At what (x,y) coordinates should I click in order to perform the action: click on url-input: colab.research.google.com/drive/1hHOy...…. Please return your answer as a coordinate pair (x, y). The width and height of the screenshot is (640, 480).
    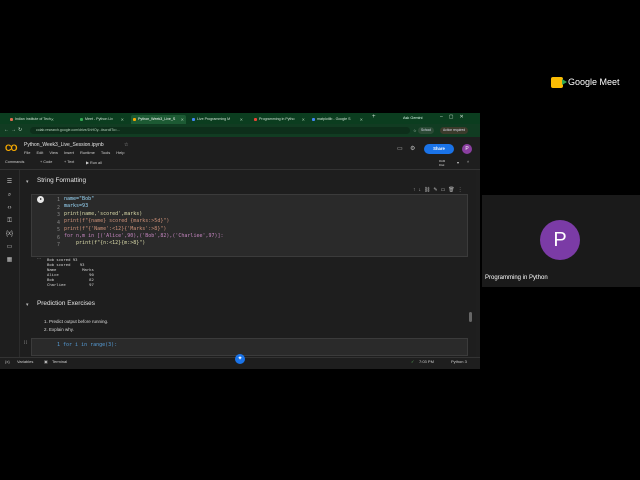
    Looking at the image, I should click on (220, 130).